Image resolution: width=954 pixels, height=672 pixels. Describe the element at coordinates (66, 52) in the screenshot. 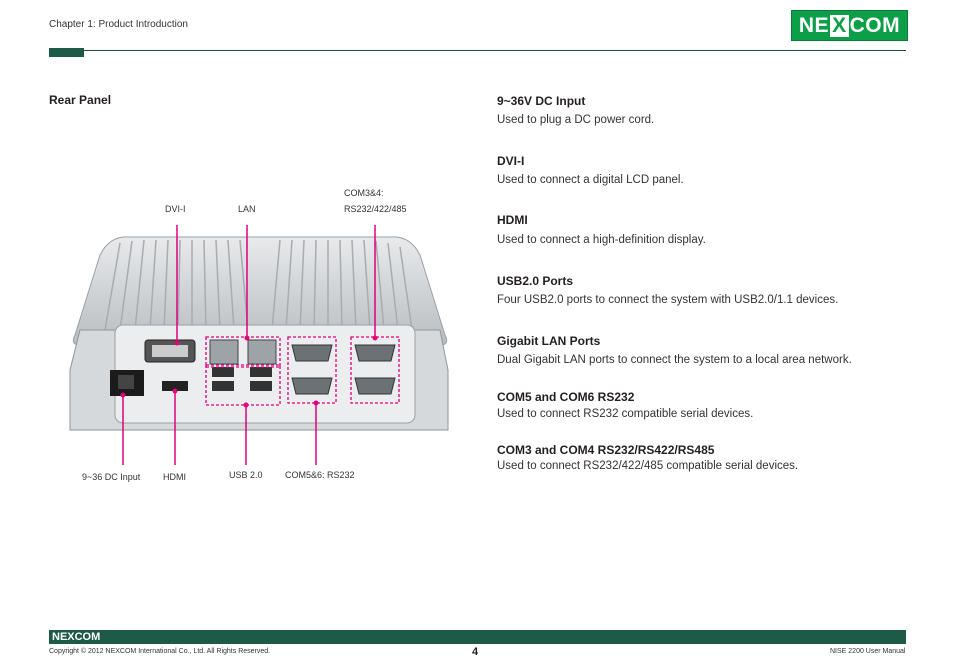

I see `header-accent-block` at that location.